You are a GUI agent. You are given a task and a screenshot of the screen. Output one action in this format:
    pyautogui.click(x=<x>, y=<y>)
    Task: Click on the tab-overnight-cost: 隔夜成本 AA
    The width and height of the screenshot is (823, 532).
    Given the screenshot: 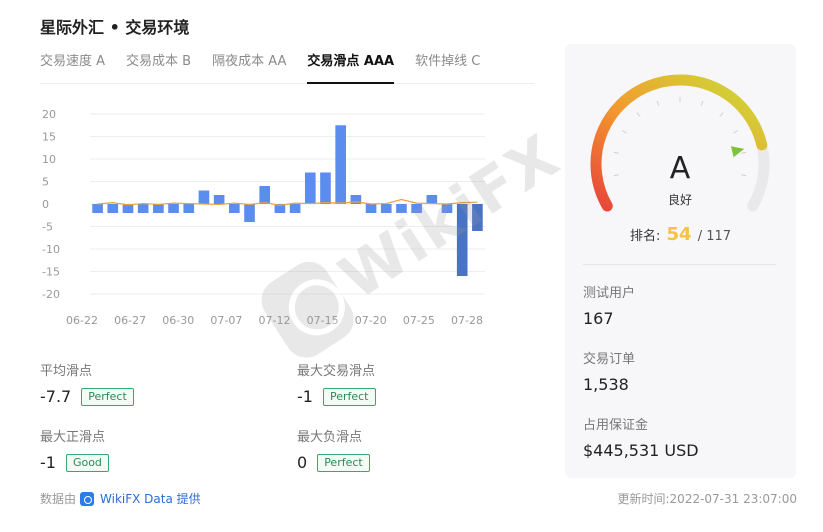 What is the action you would take?
    pyautogui.click(x=249, y=68)
    